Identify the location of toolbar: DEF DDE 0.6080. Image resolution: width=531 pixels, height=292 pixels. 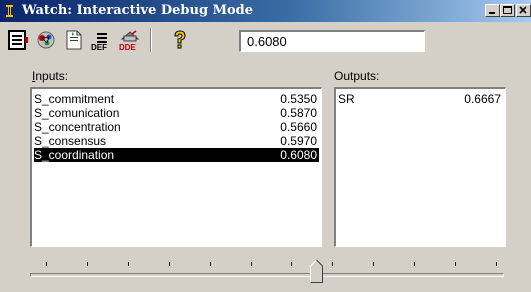
(265, 42).